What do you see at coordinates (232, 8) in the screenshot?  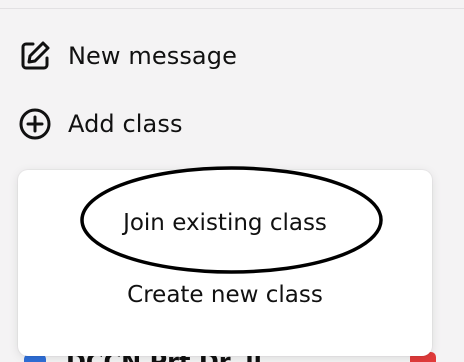 I see `top-divider` at bounding box center [232, 8].